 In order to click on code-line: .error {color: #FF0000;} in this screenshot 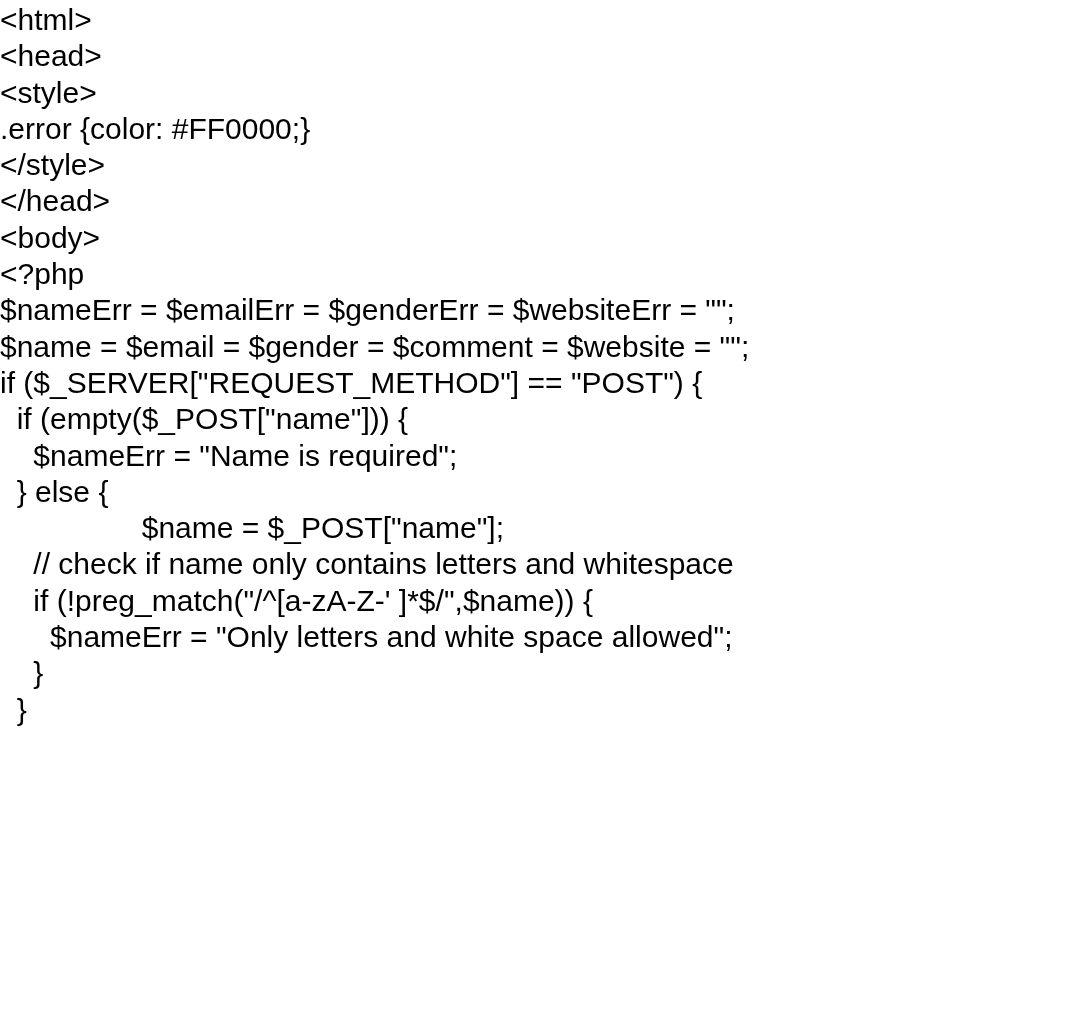, I will do `click(155, 128)`.